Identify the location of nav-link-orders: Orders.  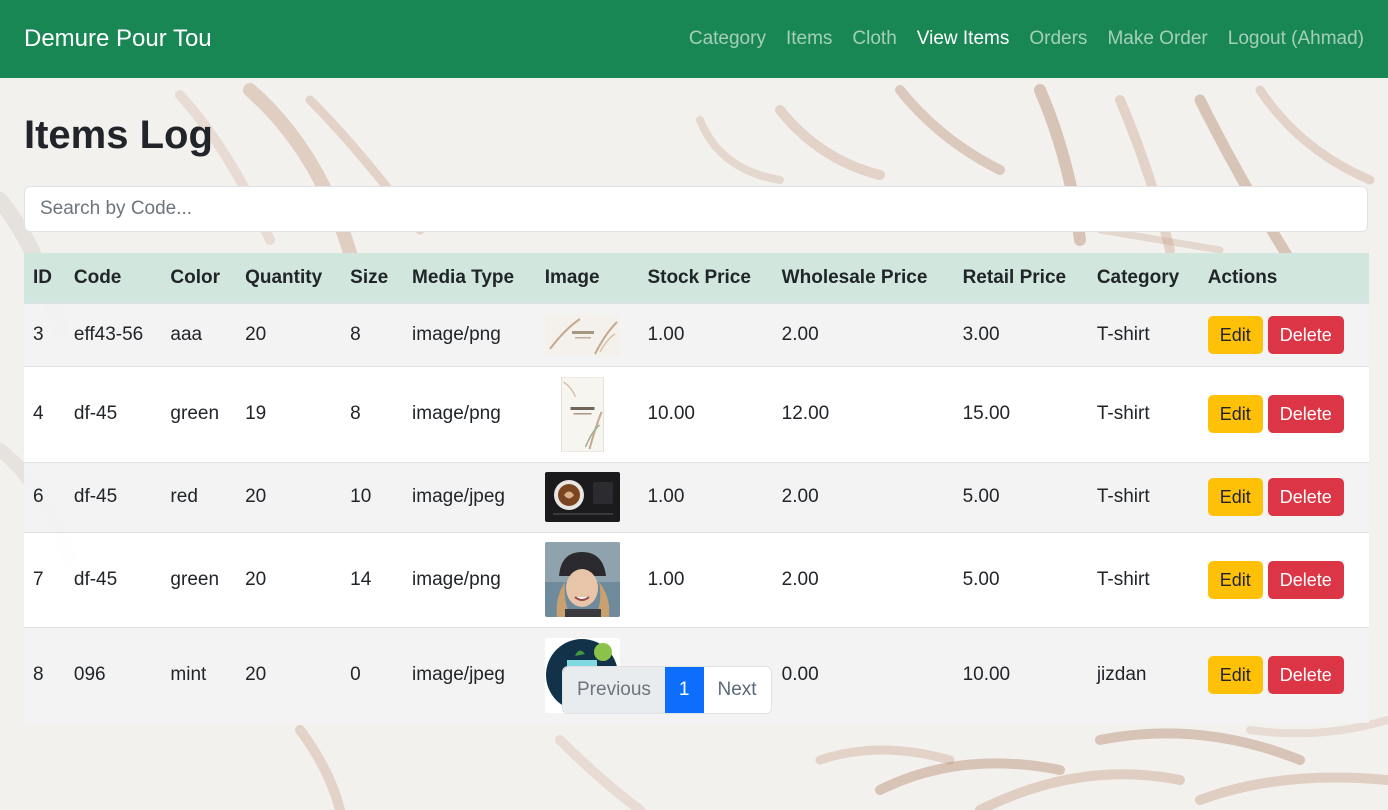
(1058, 39).